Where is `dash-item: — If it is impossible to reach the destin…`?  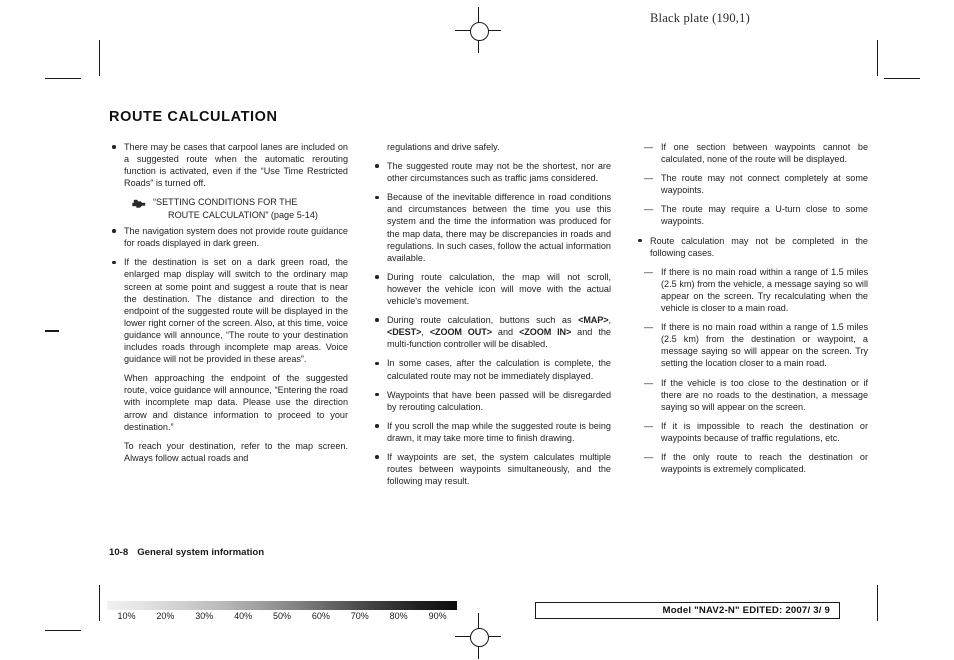 dash-item: — If it is impossible to reach the destin… is located at coordinates (751, 432).